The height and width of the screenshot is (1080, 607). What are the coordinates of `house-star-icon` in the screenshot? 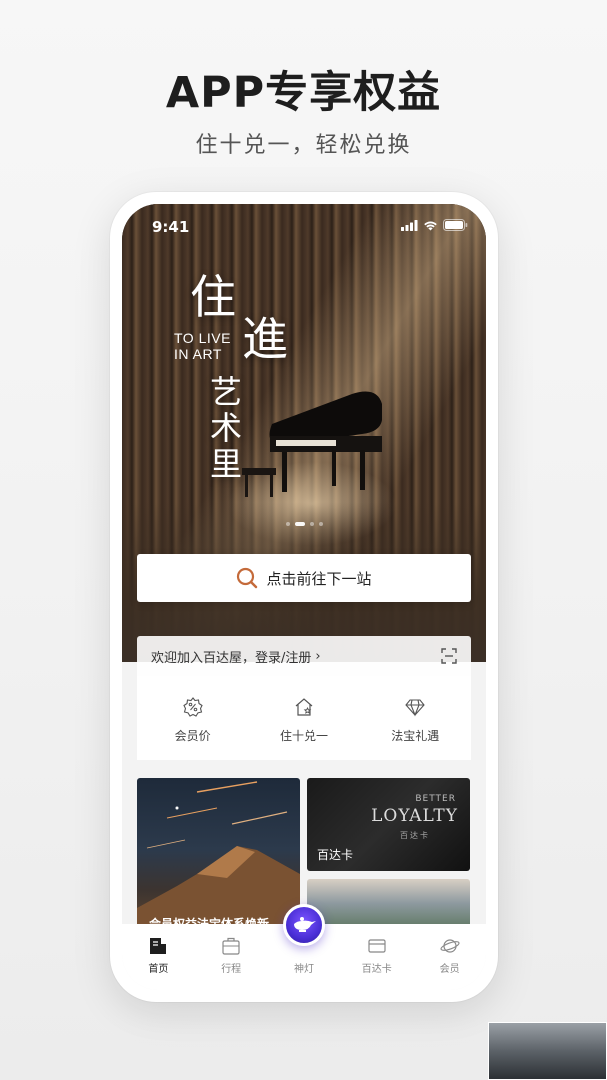 It's located at (304, 706).